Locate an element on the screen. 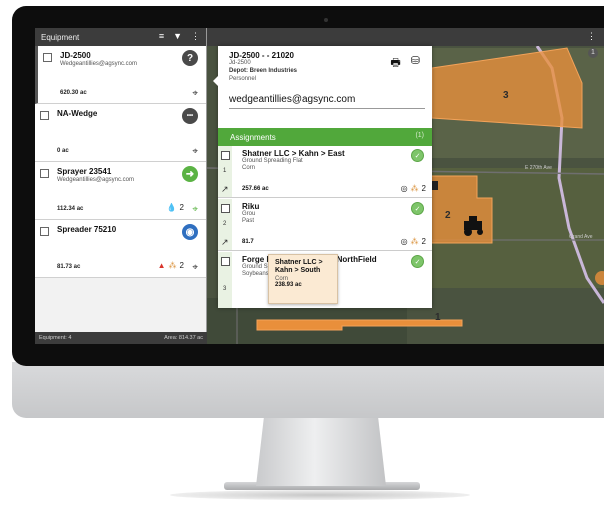  detail-category: Personnel is located at coordinates (243, 79).